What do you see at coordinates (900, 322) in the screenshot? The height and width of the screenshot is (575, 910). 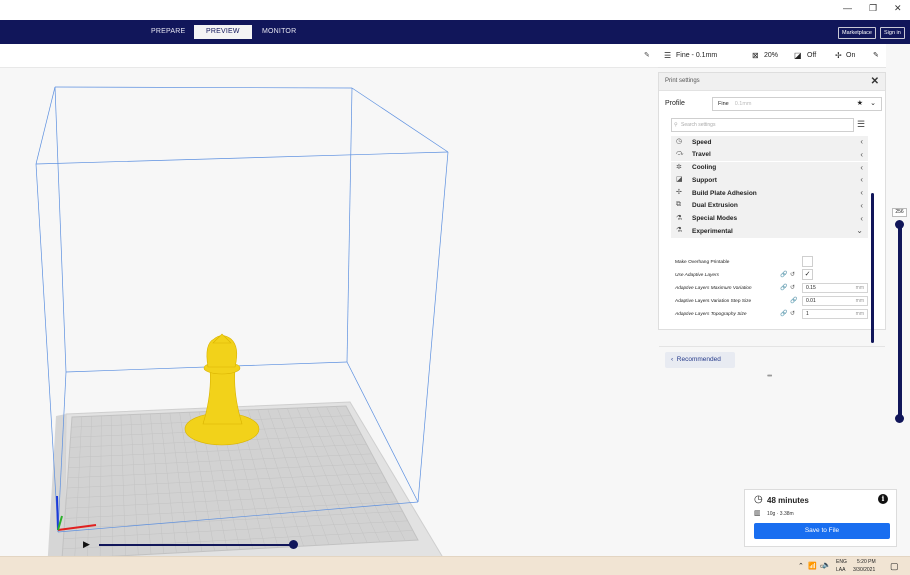 I see `layer-slider-track` at bounding box center [900, 322].